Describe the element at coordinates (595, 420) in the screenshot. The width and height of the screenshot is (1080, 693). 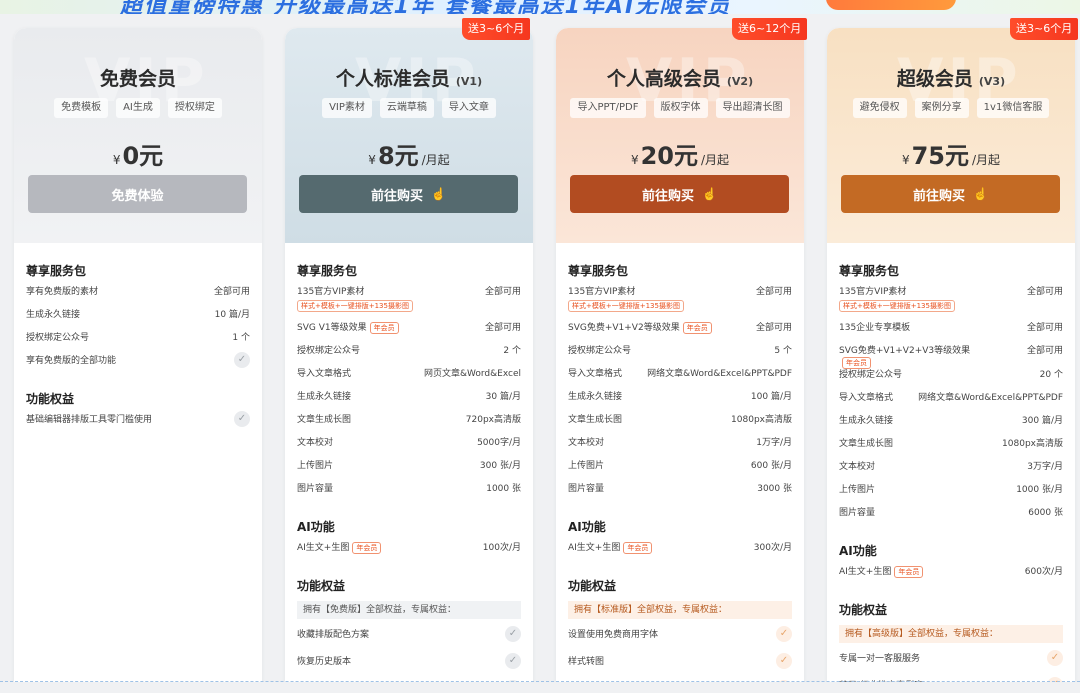
I see `feature-name: 文章生成长图` at that location.